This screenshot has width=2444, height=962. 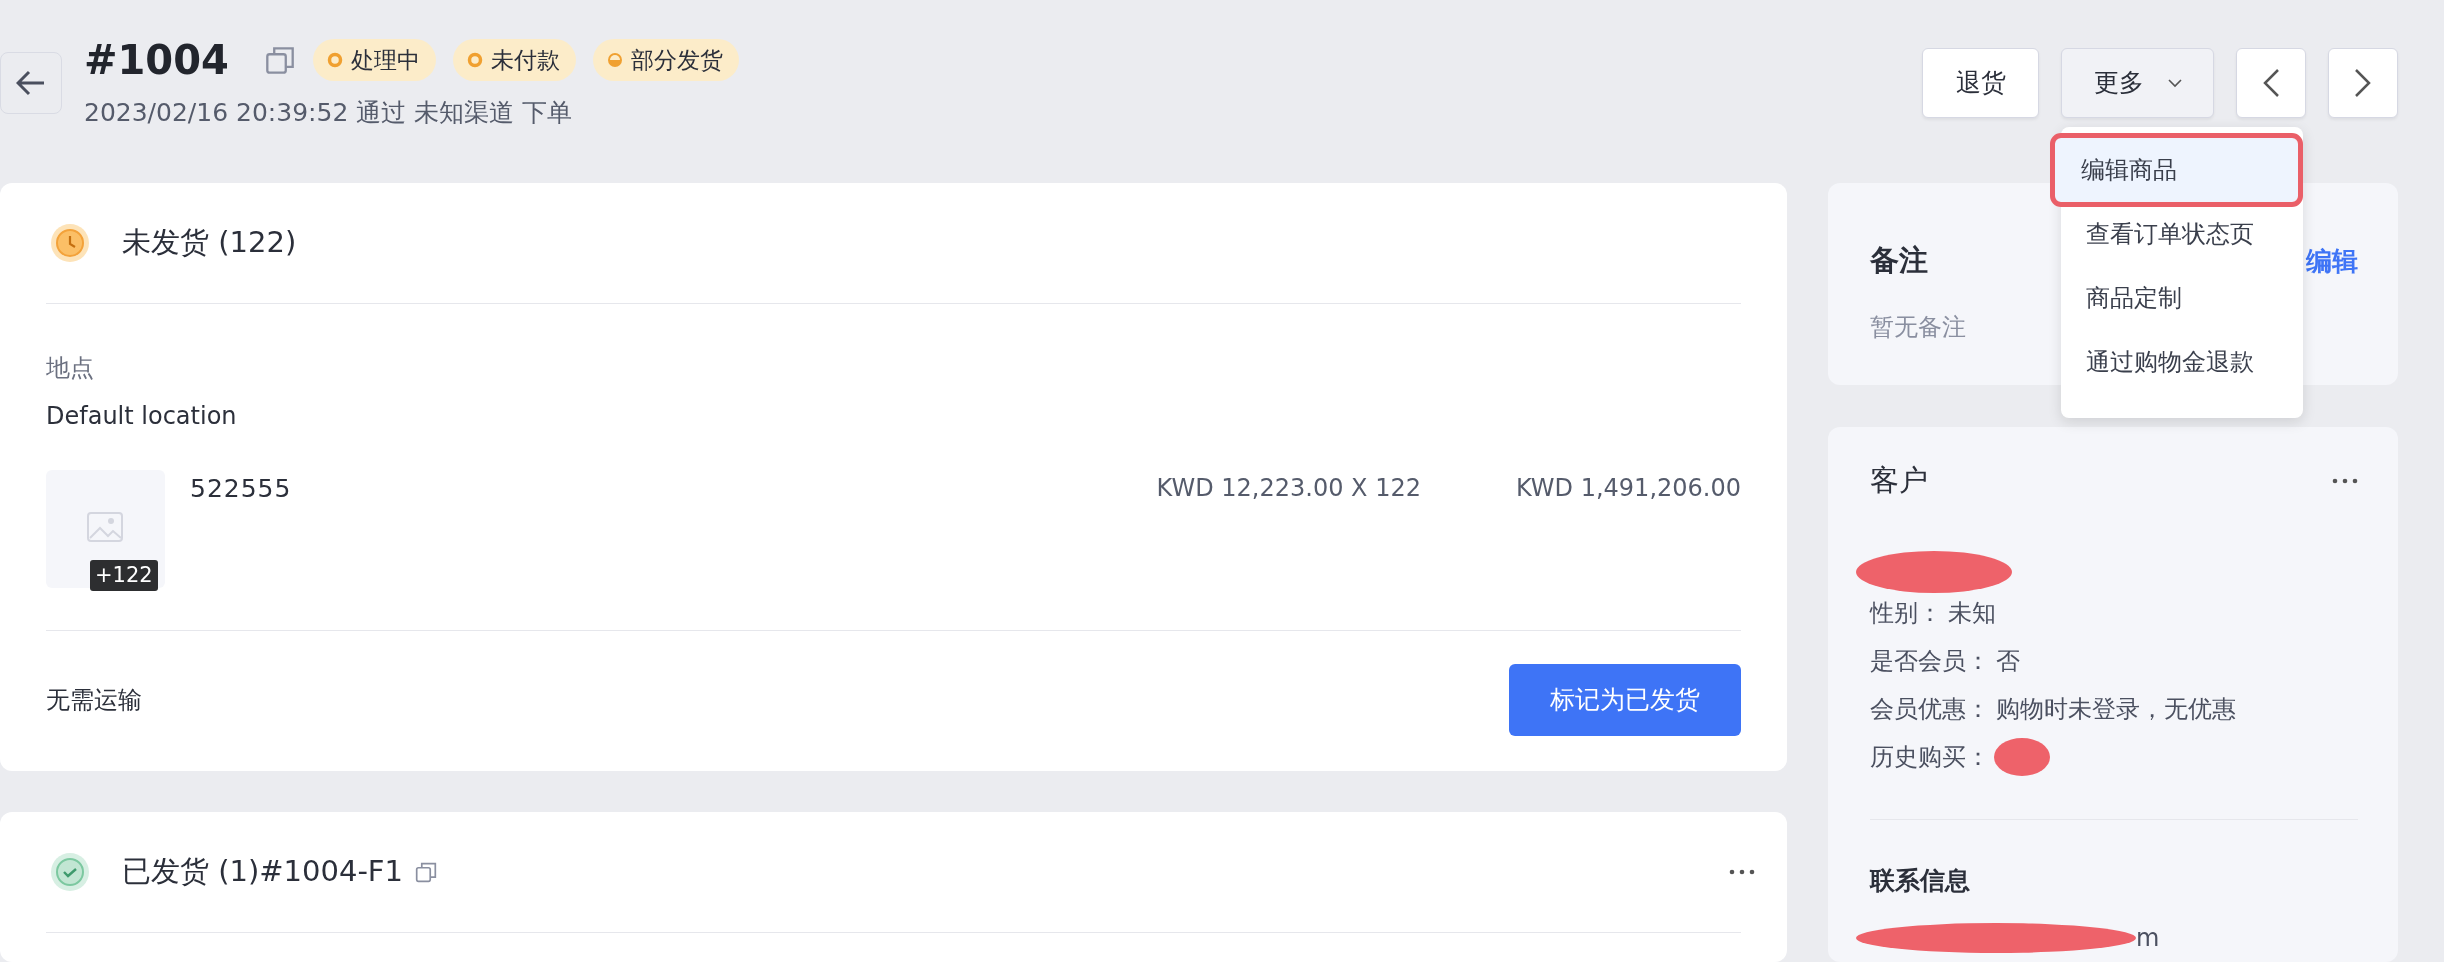 What do you see at coordinates (1930, 661) in the screenshot?
I see `field-label: 是否会员：` at bounding box center [1930, 661].